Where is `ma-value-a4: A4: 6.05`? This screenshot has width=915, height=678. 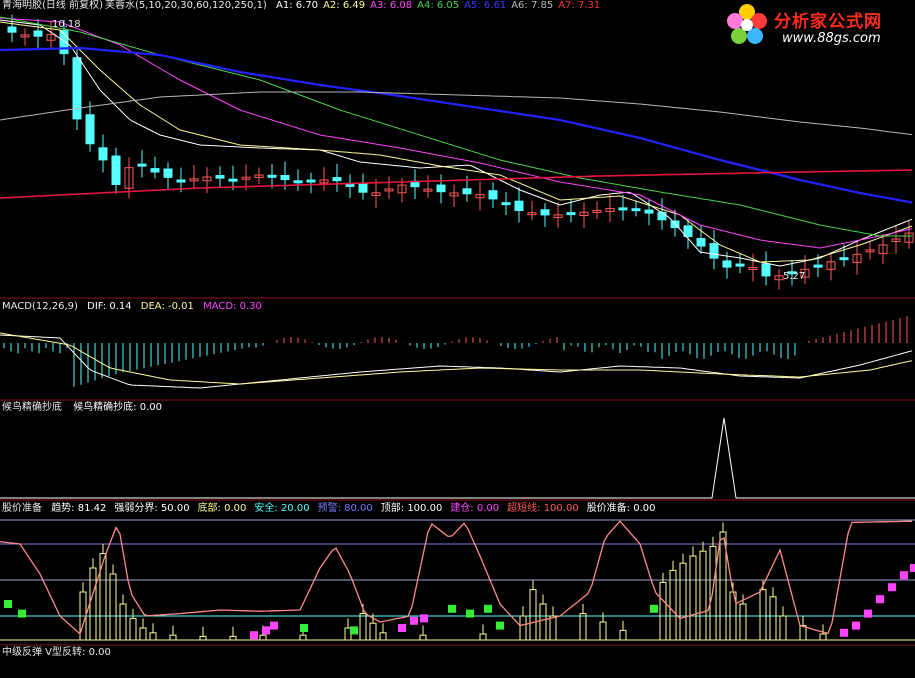
ma-value-a4: A4: 6.05 is located at coordinates (438, 5).